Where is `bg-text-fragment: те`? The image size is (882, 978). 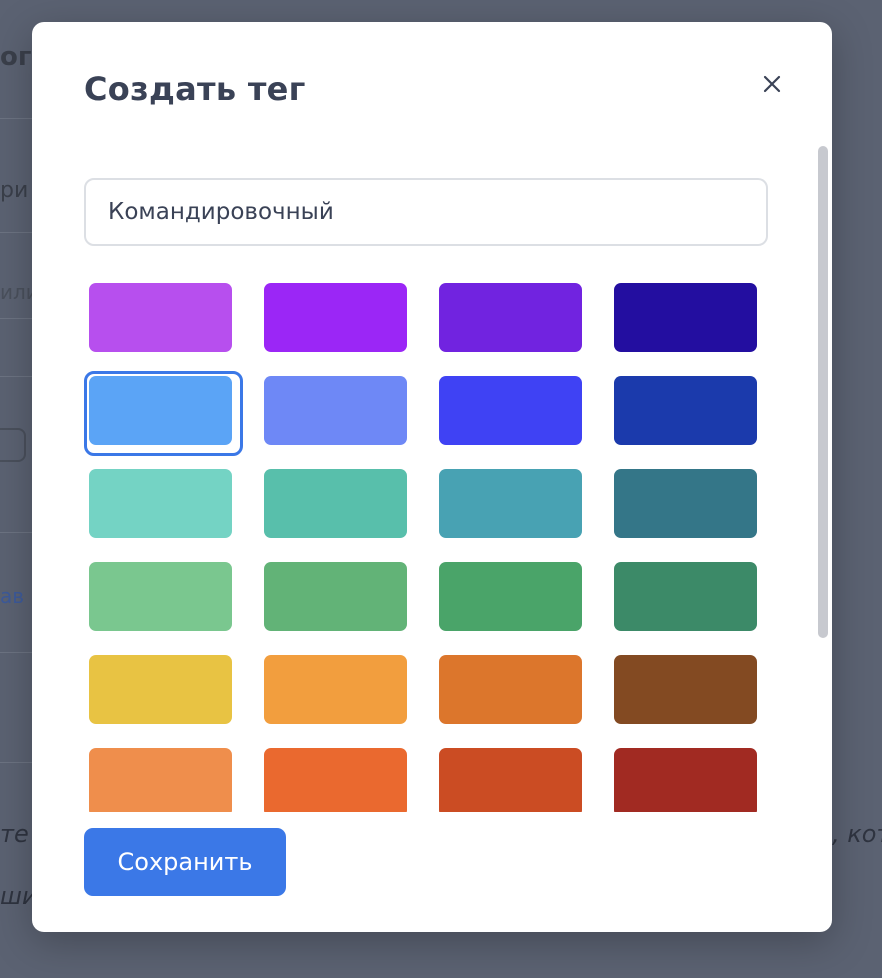 bg-text-fragment: те is located at coordinates (14, 834).